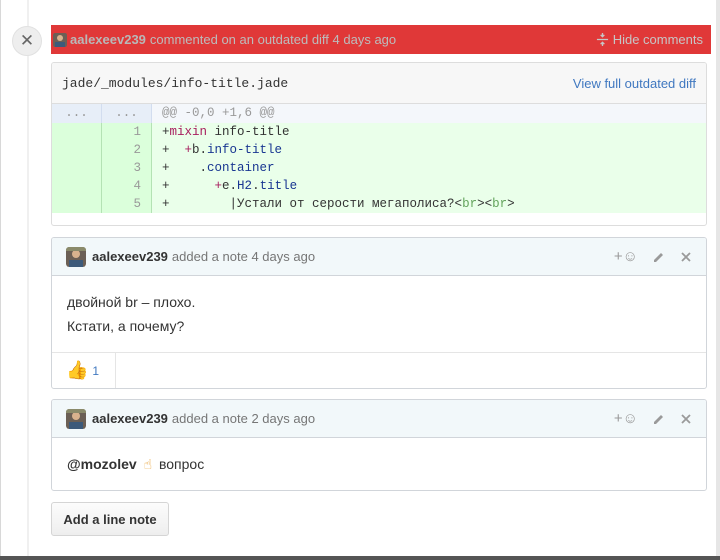 This screenshot has height=560, width=720. What do you see at coordinates (127, 132) in the screenshot?
I see `line-number-new: 1` at bounding box center [127, 132].